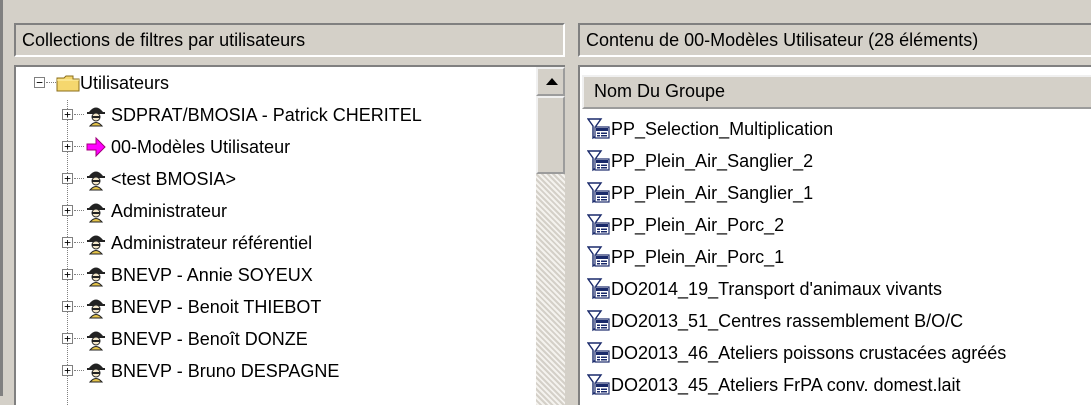 The height and width of the screenshot is (405, 1091). Describe the element at coordinates (787, 321) in the screenshot. I see `list-item-label: DO2013_51_Centres rassemblement B/O/C` at that location.